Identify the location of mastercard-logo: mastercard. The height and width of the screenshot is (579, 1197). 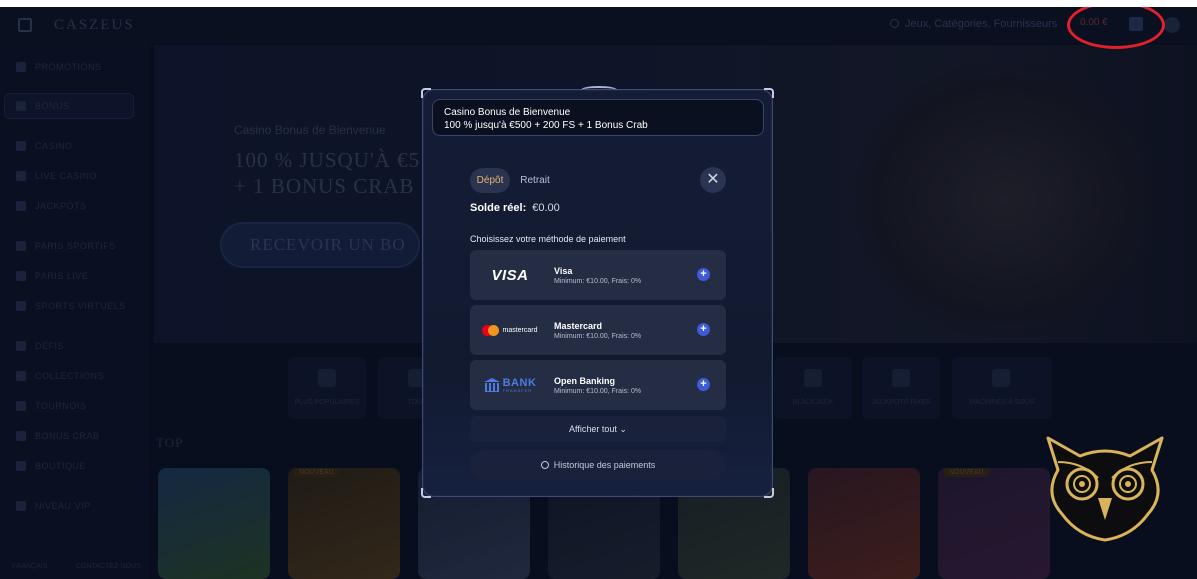
(510, 330).